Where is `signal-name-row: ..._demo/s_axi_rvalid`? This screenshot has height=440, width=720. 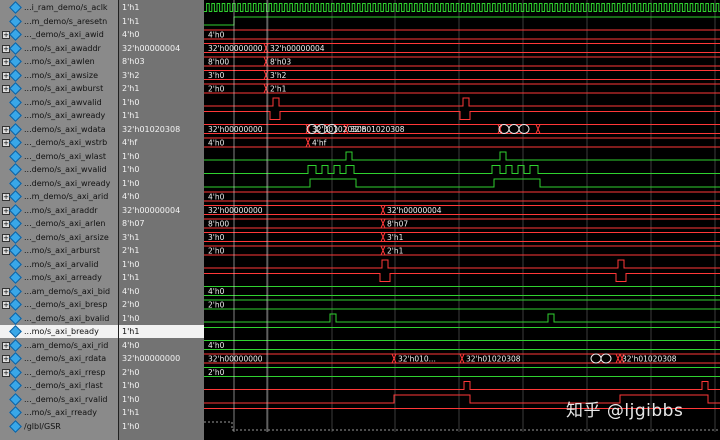 signal-name-row: ..._demo/s_axi_rvalid is located at coordinates (59, 399).